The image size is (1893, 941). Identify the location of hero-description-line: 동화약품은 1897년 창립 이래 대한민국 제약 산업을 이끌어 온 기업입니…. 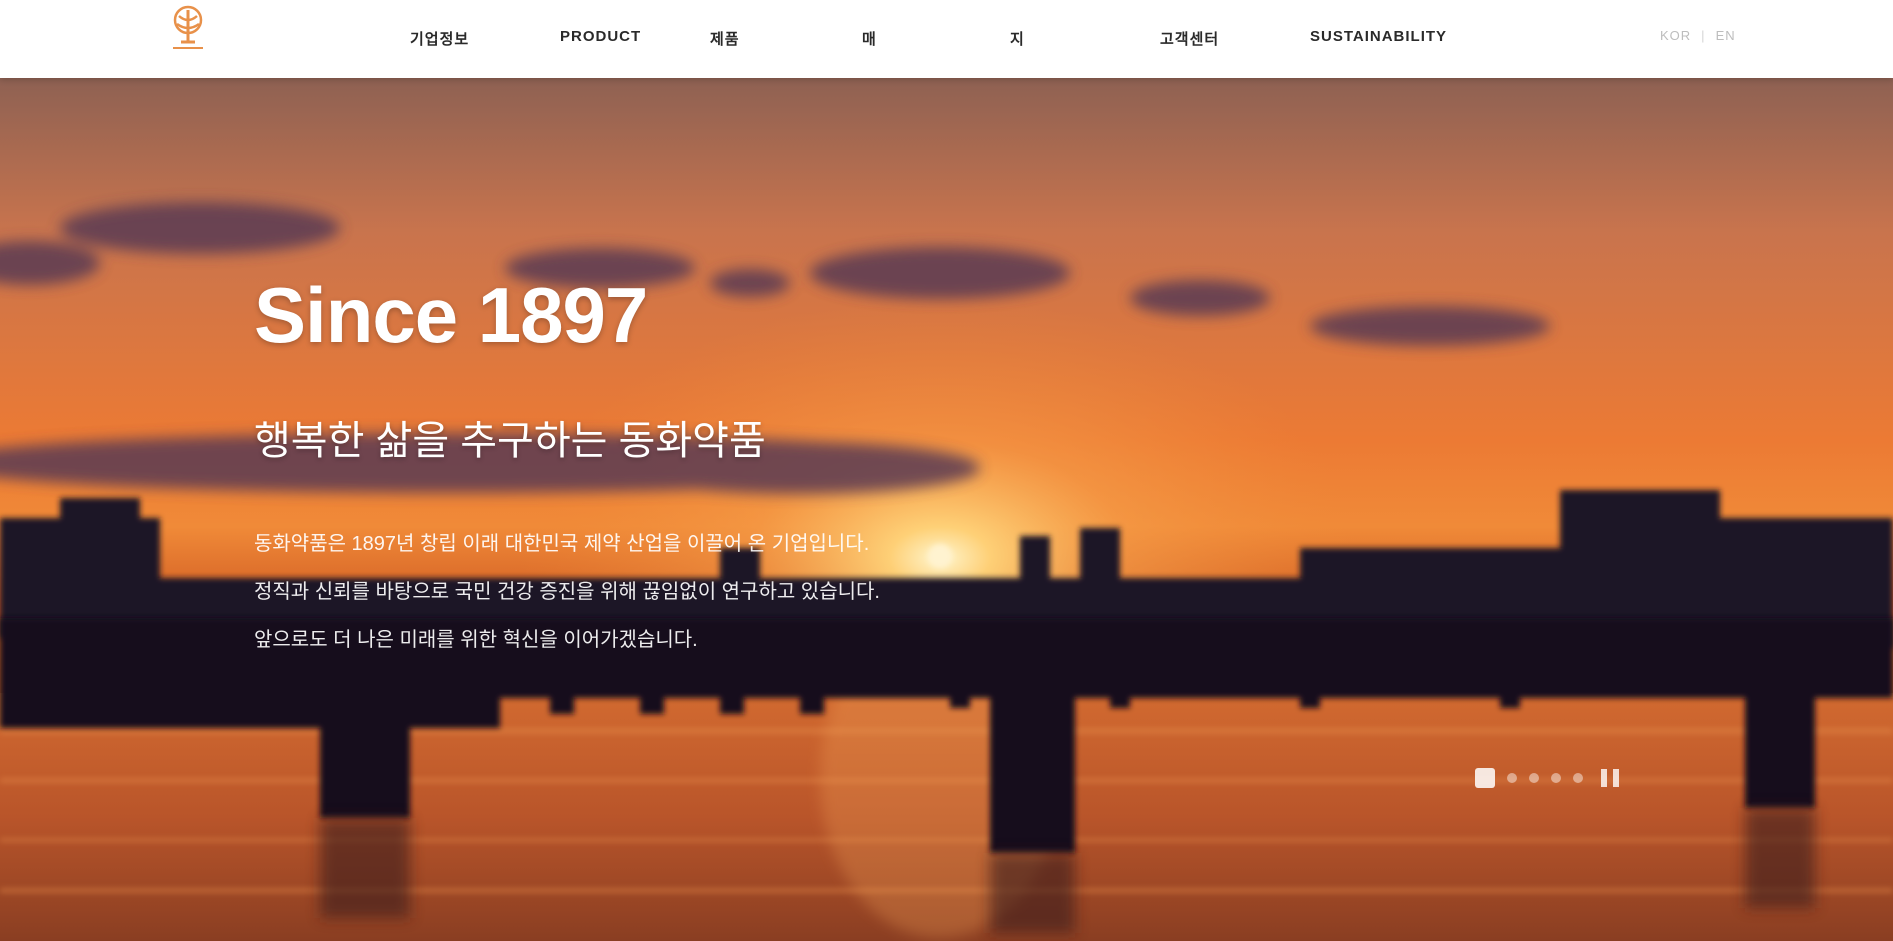
(562, 544).